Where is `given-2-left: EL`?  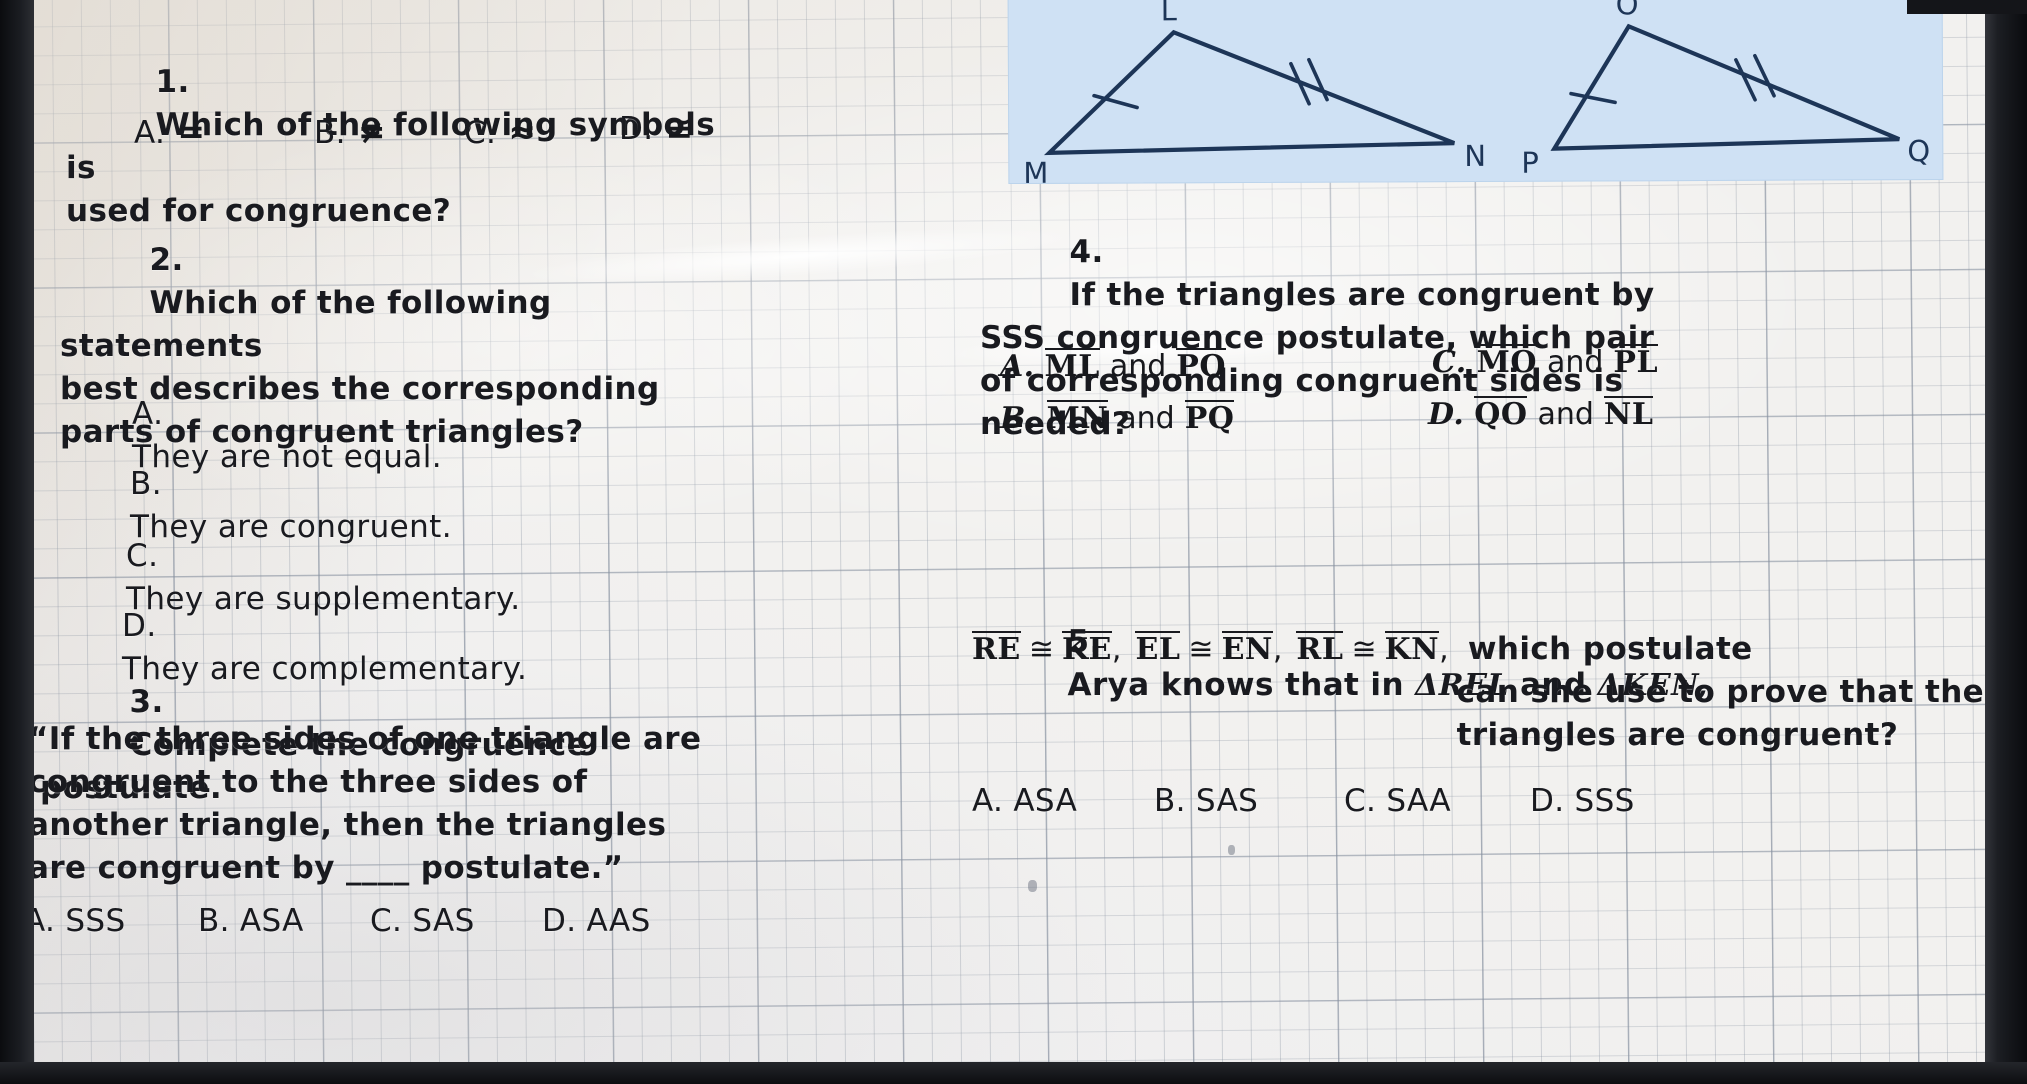
given-2-left: EL is located at coordinates (1158, 649).